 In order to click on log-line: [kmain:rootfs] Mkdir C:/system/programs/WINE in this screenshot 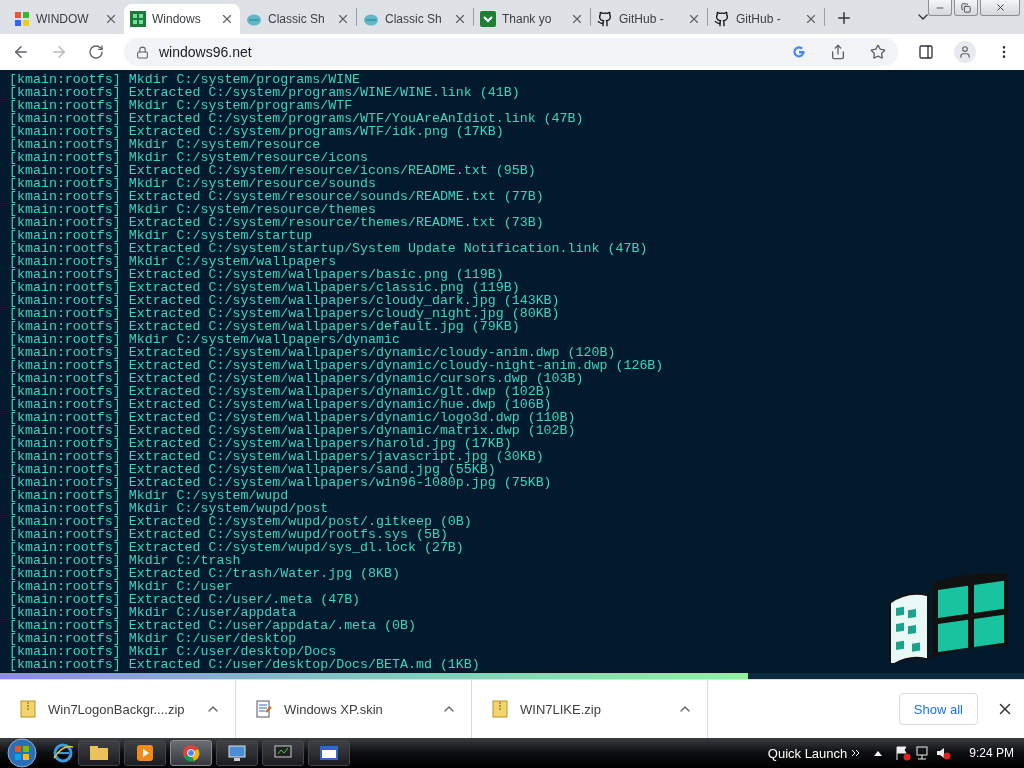, I will do `click(185, 79)`.